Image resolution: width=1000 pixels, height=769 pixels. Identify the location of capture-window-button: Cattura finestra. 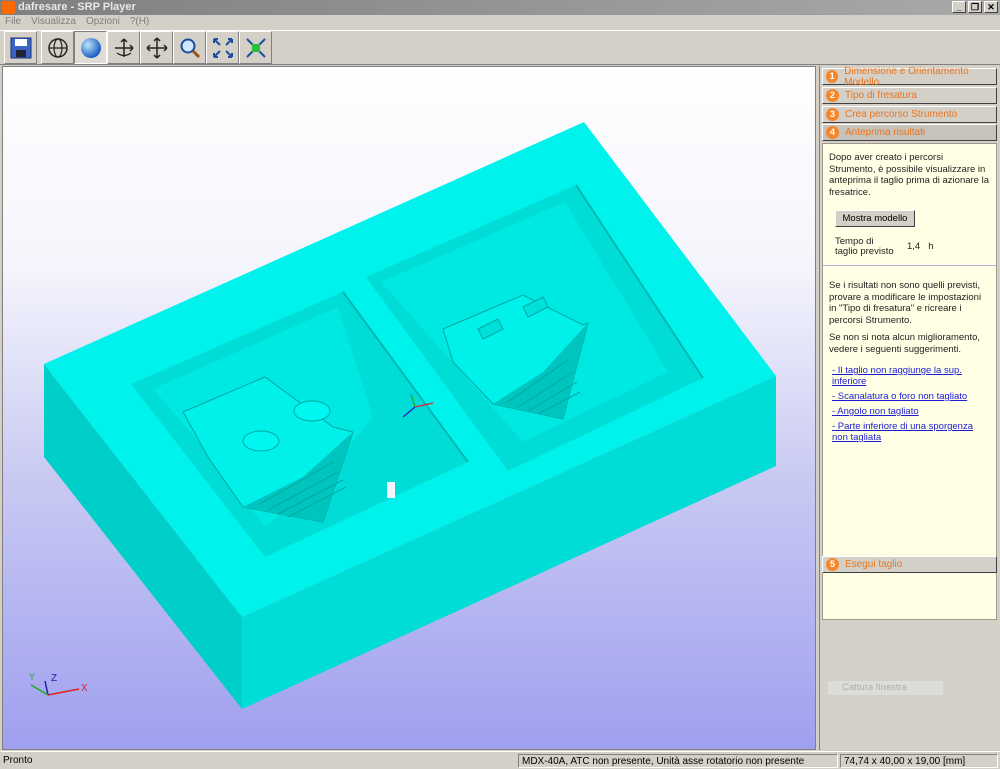
(885, 688).